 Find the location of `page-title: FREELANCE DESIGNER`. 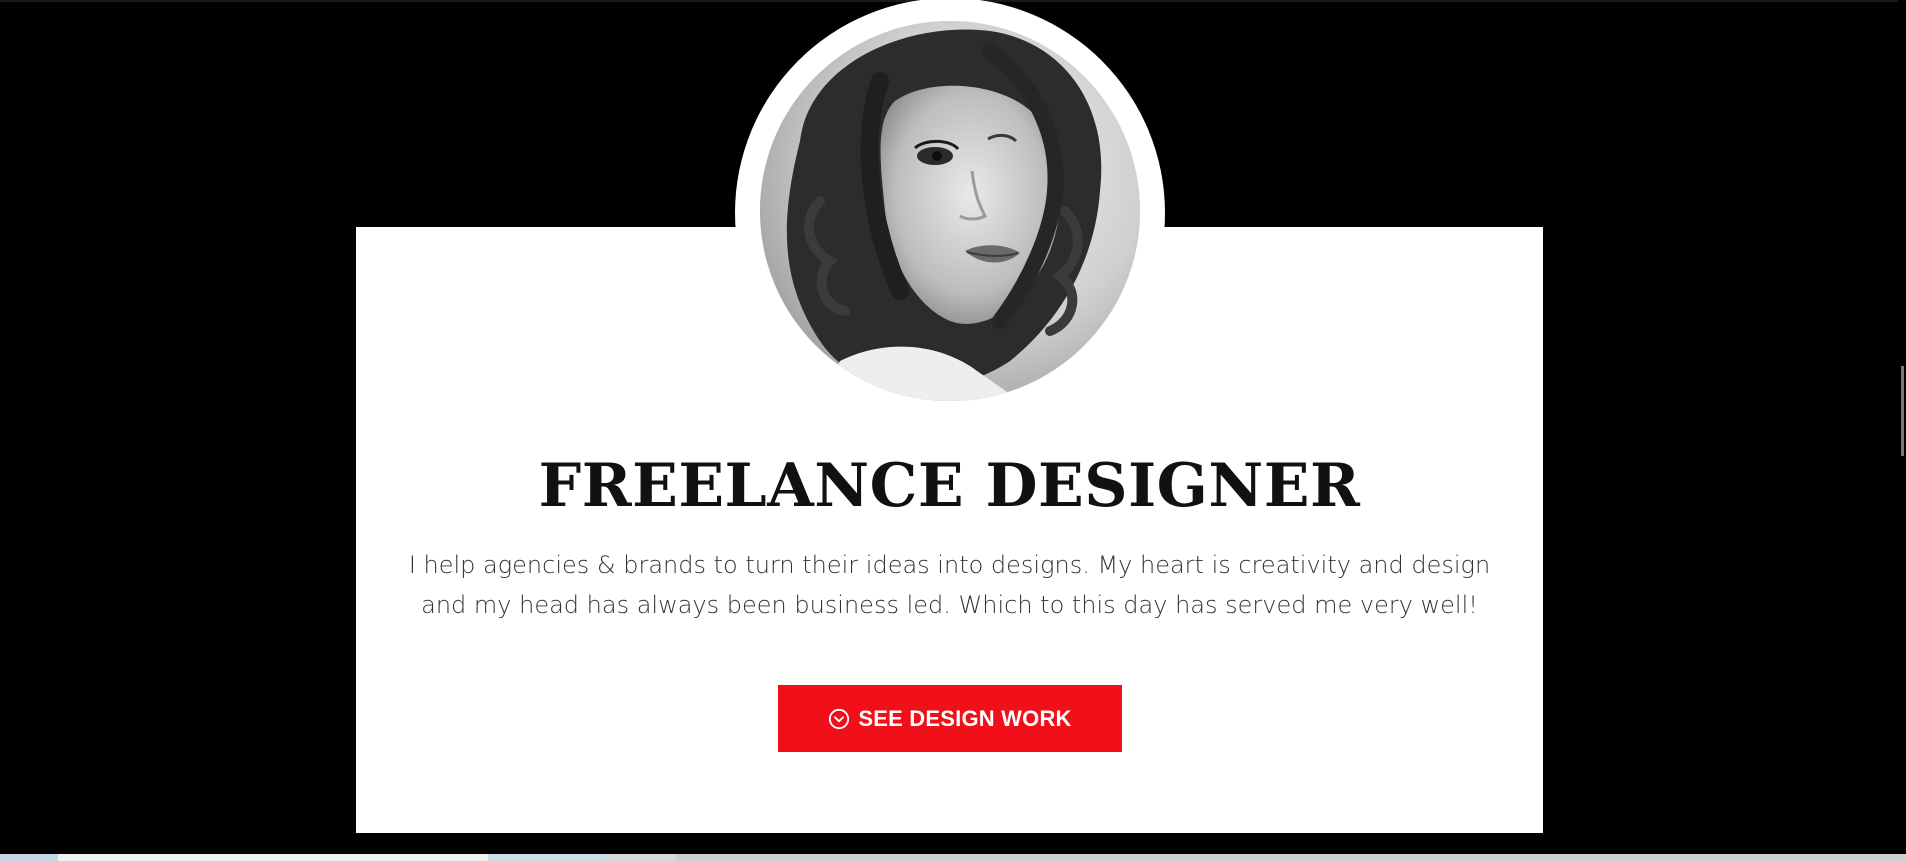

page-title: FREELANCE DESIGNER is located at coordinates (949, 486).